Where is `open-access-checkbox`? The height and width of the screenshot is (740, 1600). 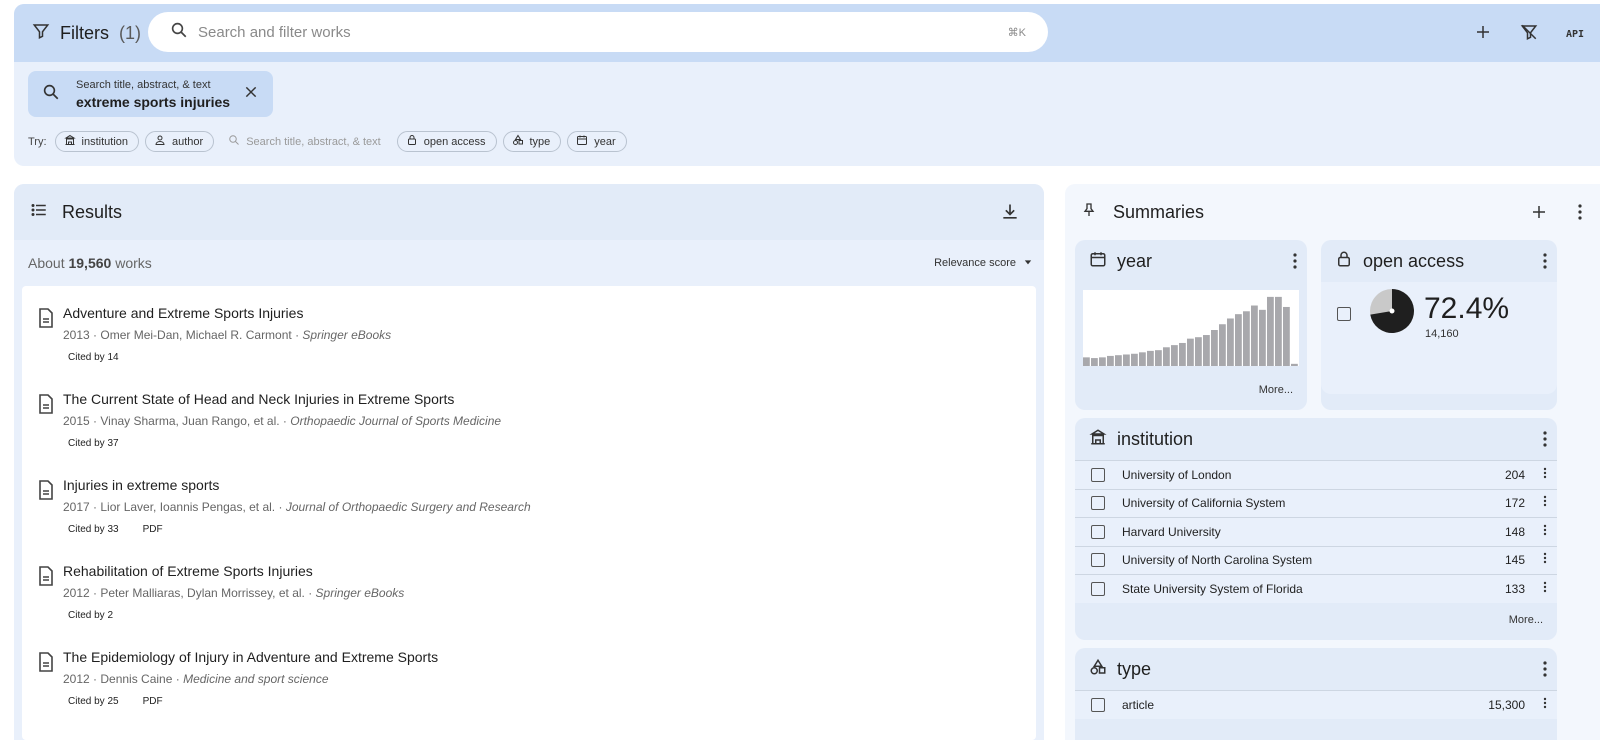 open-access-checkbox is located at coordinates (1344, 314).